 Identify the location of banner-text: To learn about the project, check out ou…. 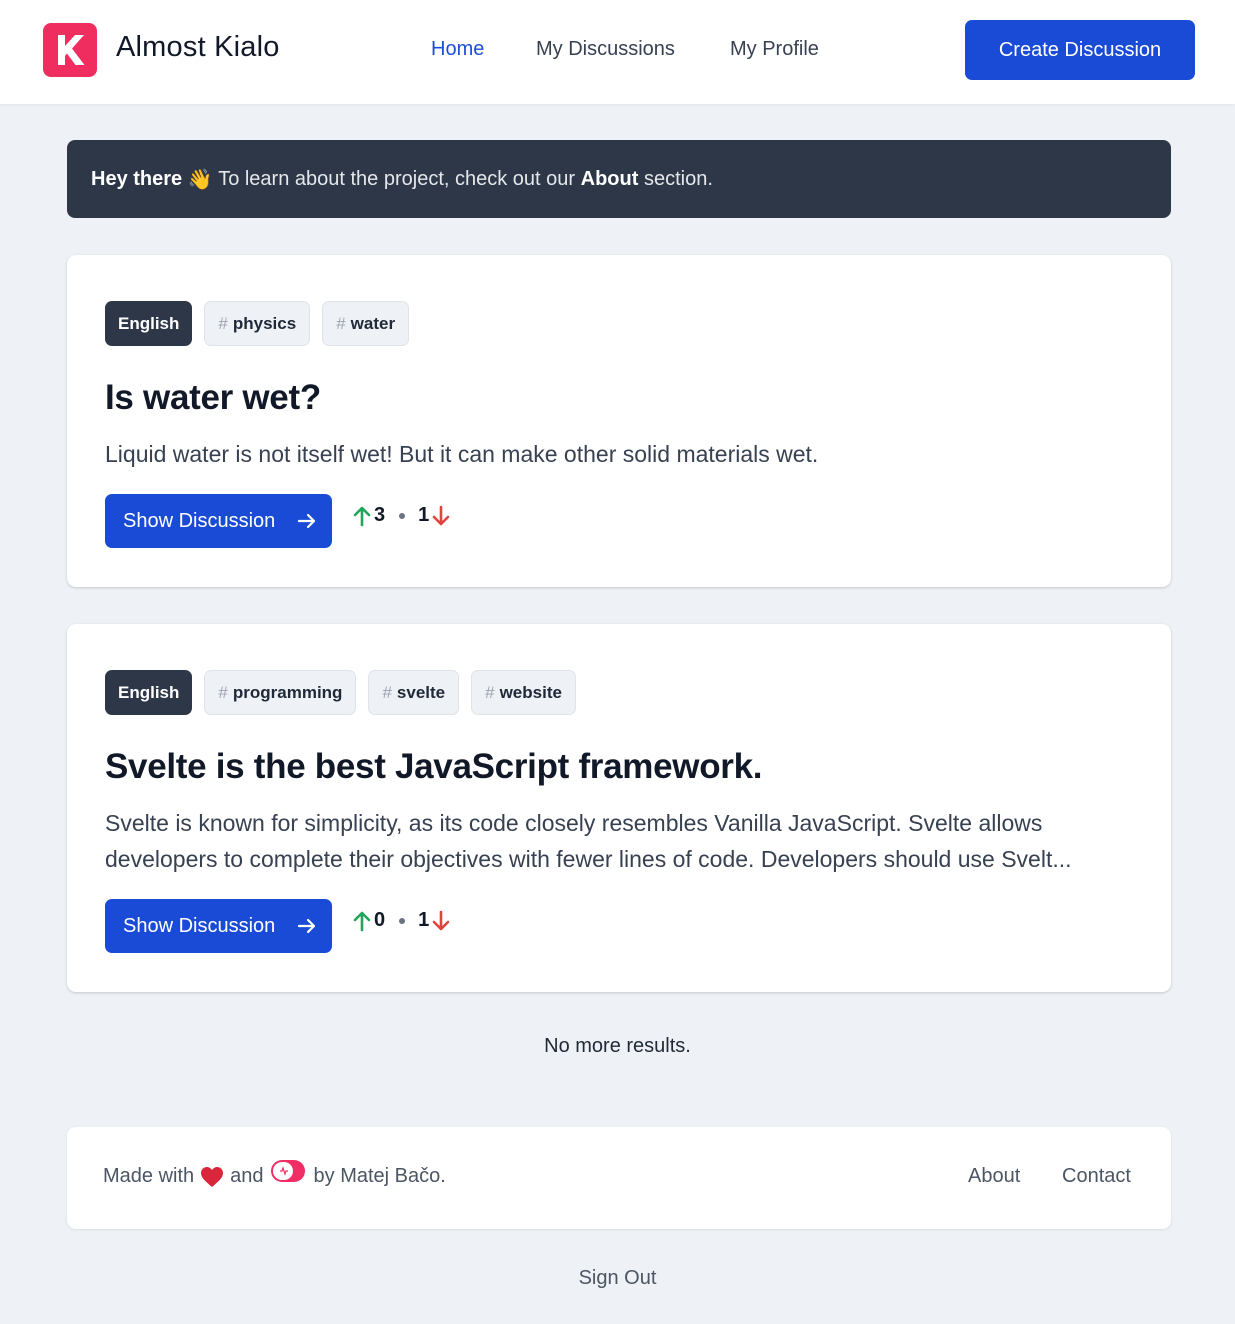
(397, 178).